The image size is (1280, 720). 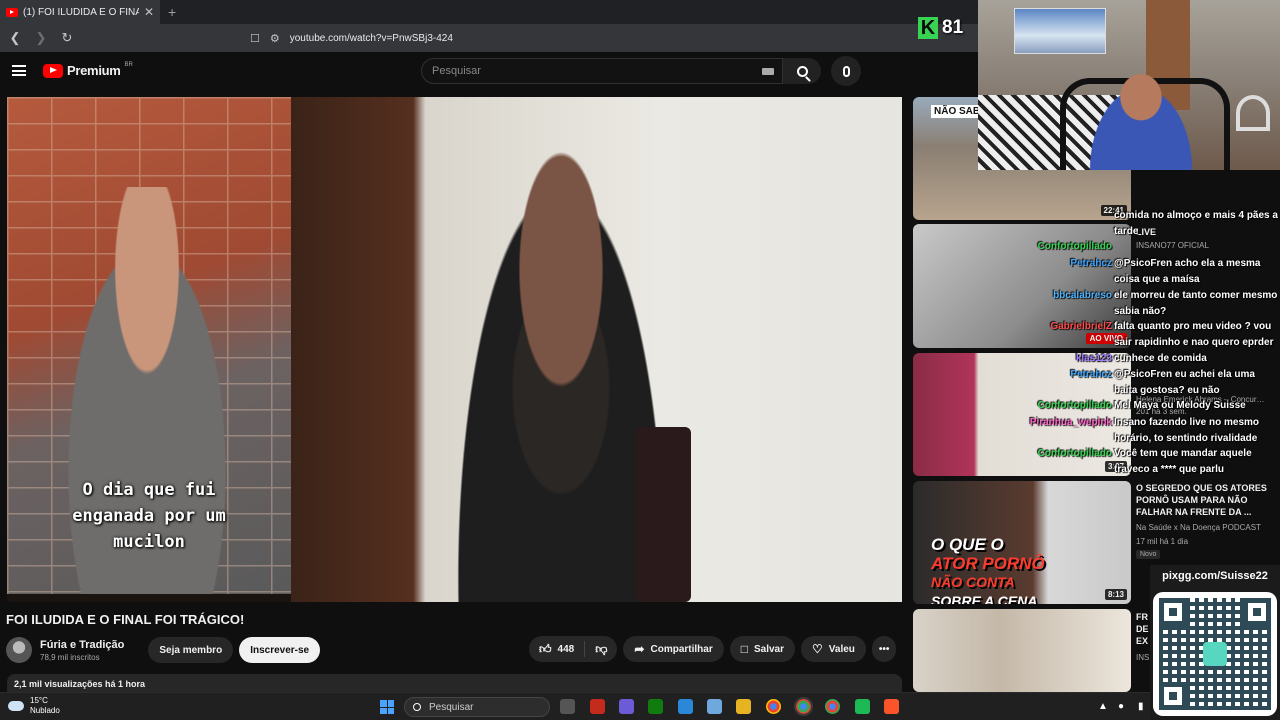 What do you see at coordinates (1142, 658) in the screenshot?
I see `recommendation-channel: INS` at bounding box center [1142, 658].